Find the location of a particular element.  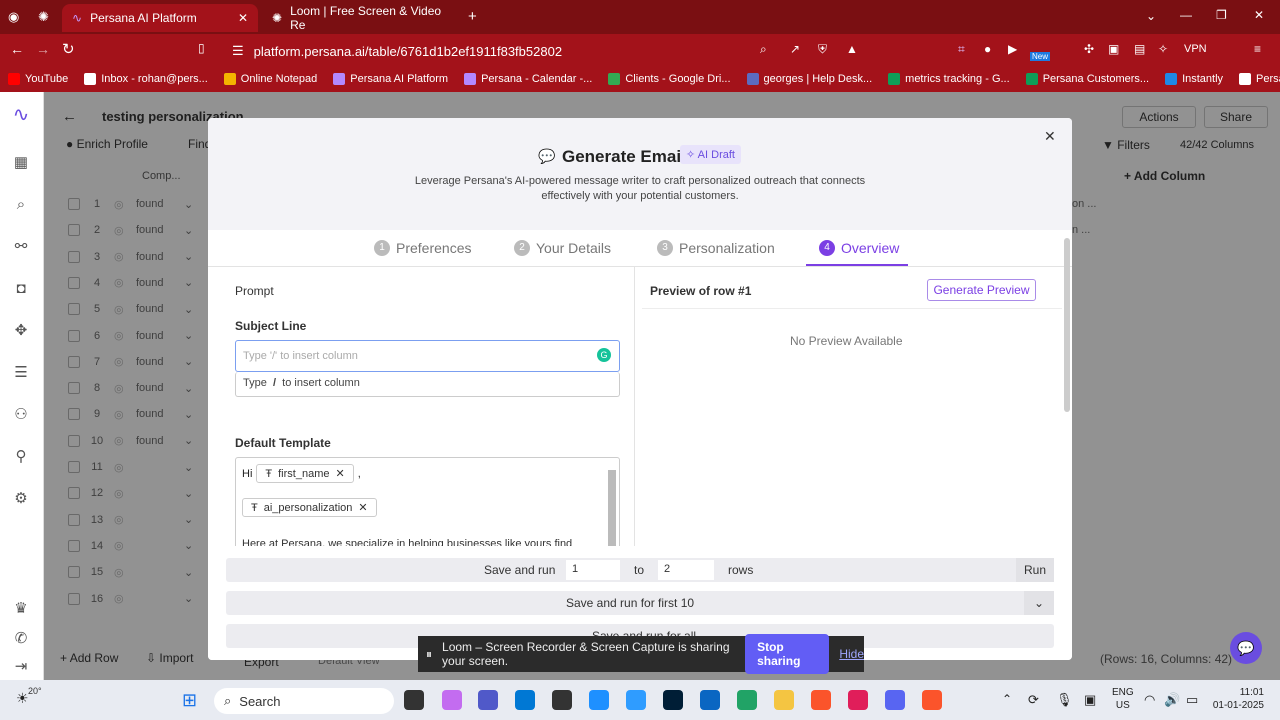

clock: 11:01 01-01-2025 is located at coordinates (1236, 699).